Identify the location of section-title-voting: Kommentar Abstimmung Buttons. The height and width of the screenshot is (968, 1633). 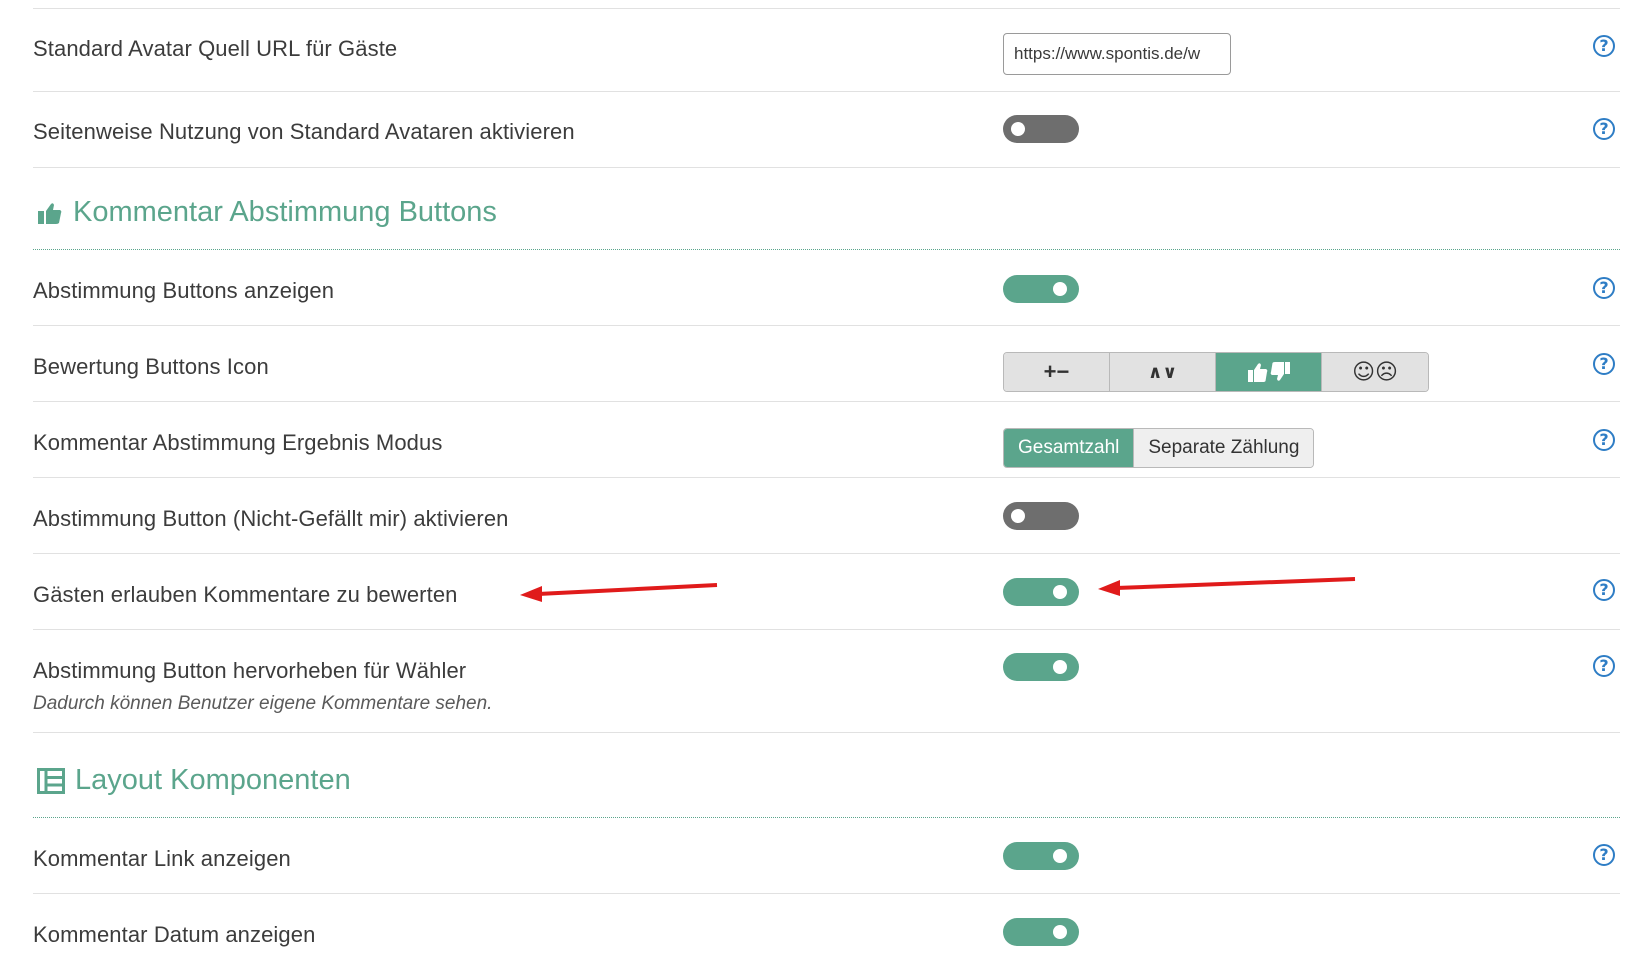
(267, 212).